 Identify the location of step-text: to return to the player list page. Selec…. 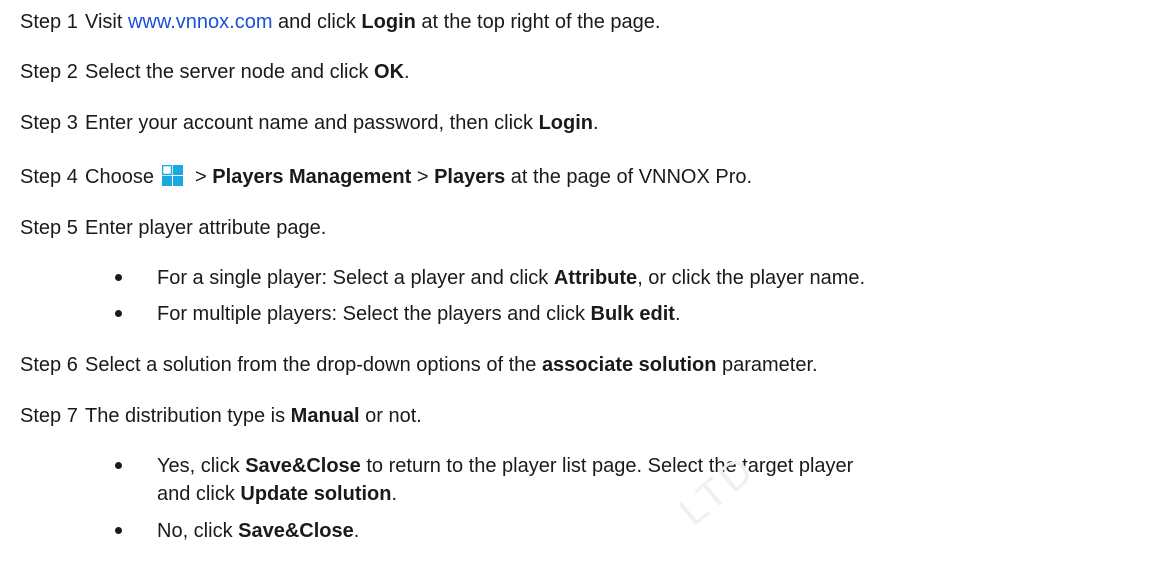
(607, 466).